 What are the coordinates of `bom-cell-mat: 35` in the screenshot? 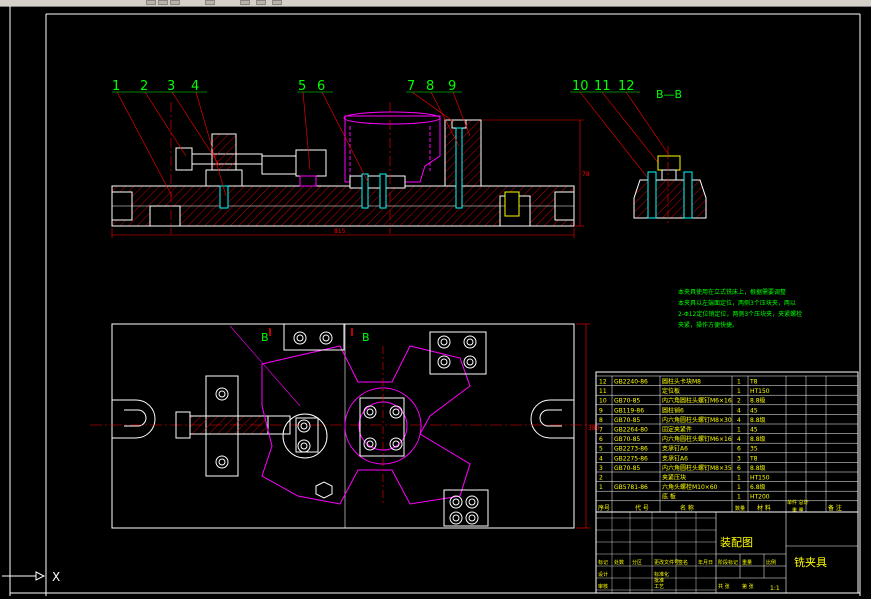 It's located at (754, 449).